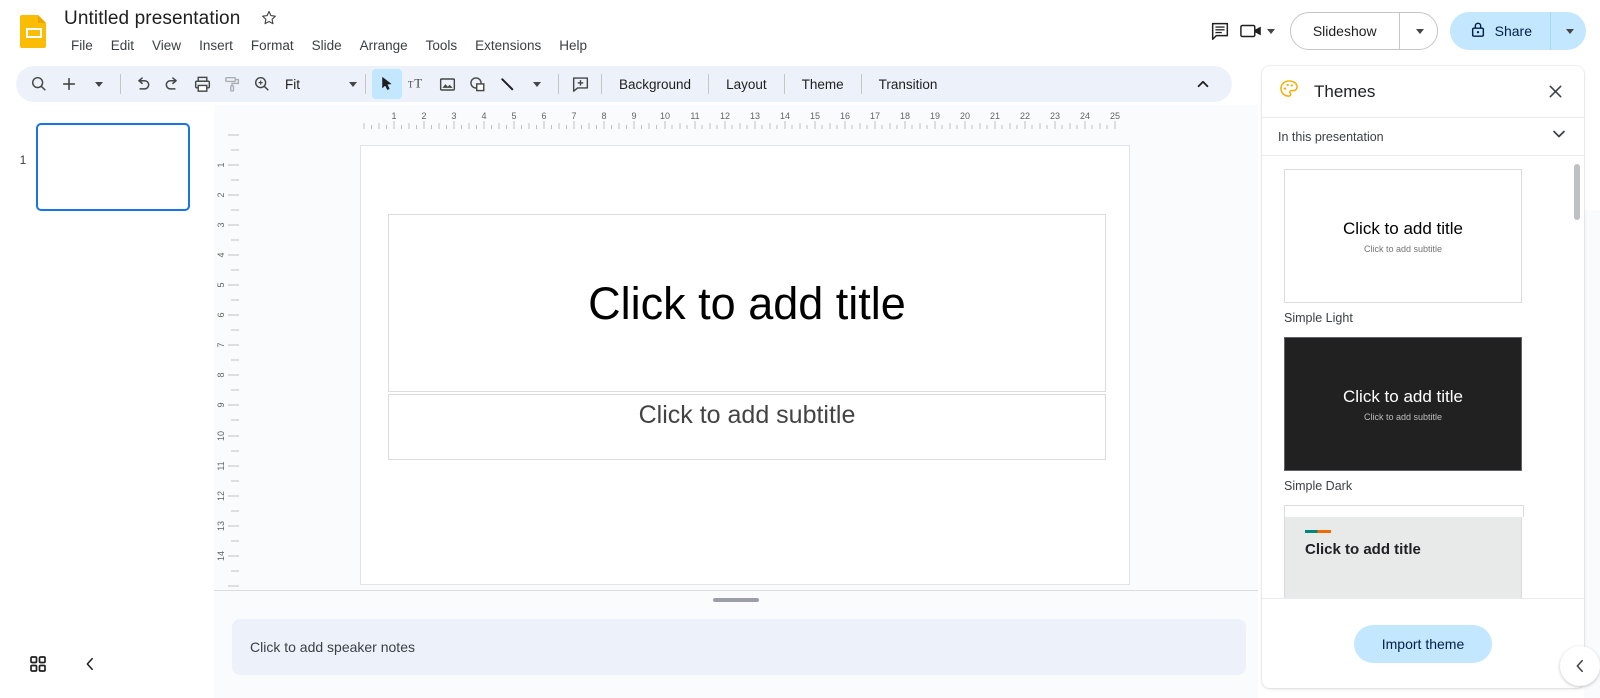  Describe the element at coordinates (232, 84) in the screenshot. I see `paint-roller-icon` at that location.